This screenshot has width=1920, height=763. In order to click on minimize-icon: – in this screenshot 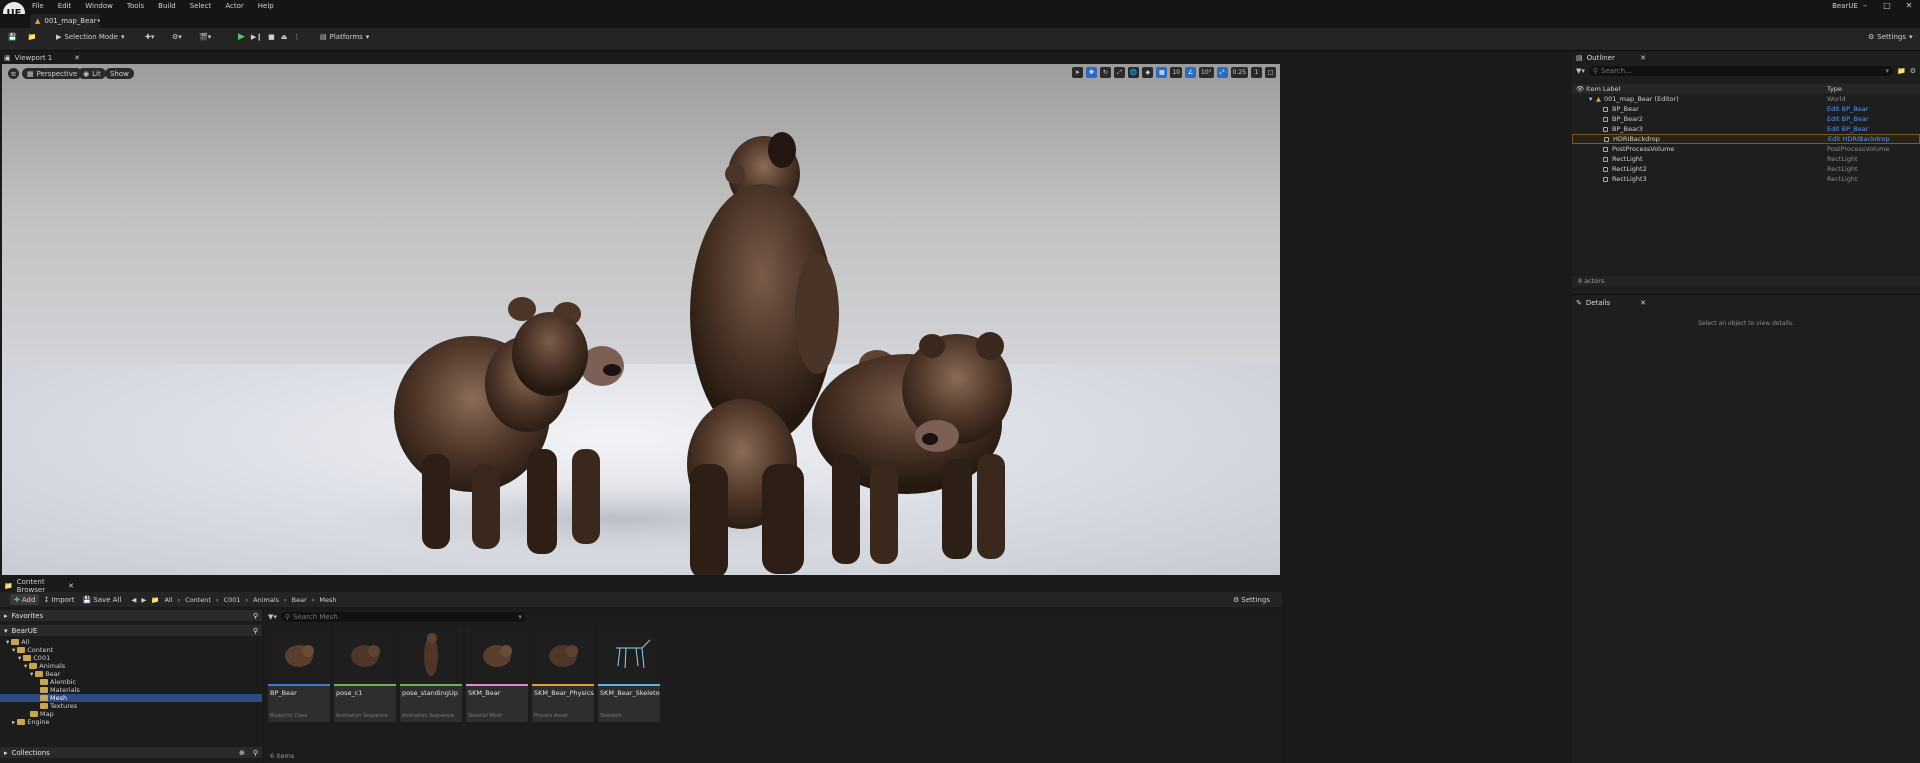, I will do `click(1865, 5)`.